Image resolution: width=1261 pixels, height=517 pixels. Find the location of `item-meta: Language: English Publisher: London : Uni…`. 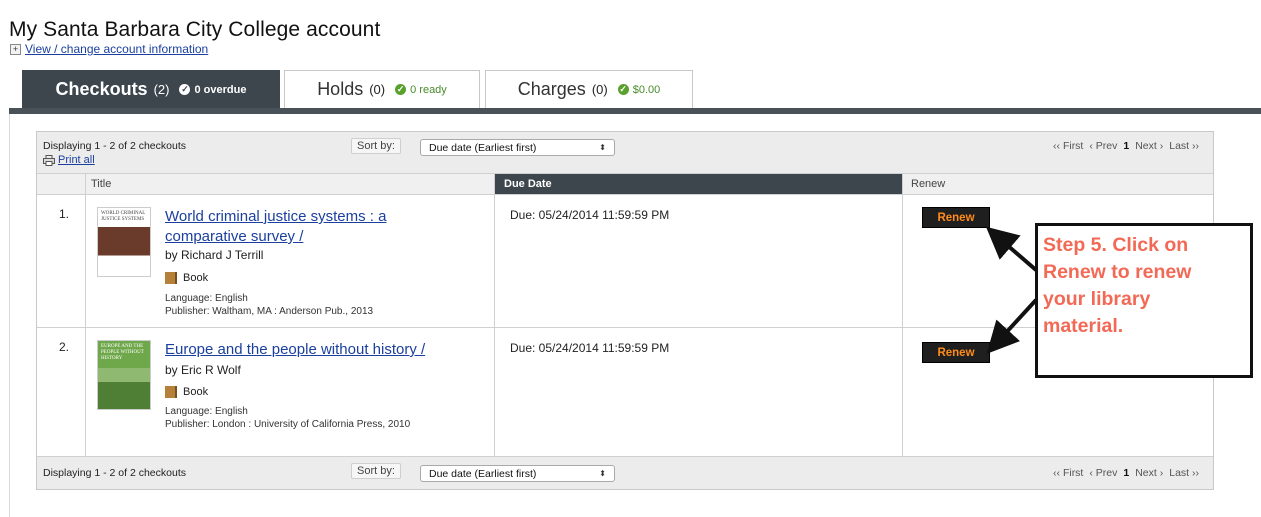

item-meta: Language: English Publisher: London : Uni… is located at coordinates (287, 418).